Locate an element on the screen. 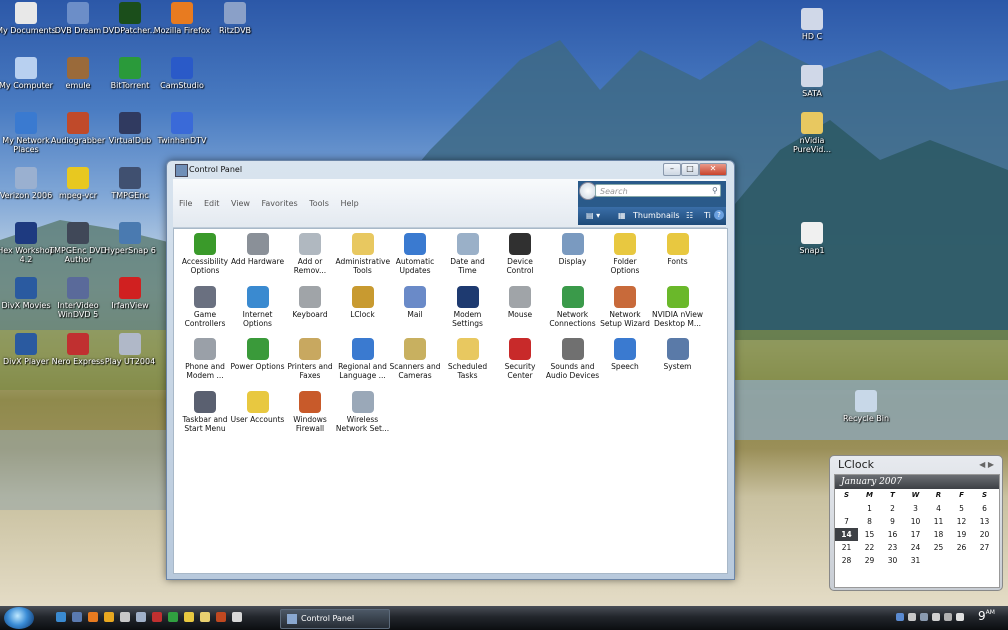  help-icon: ? is located at coordinates (719, 215).